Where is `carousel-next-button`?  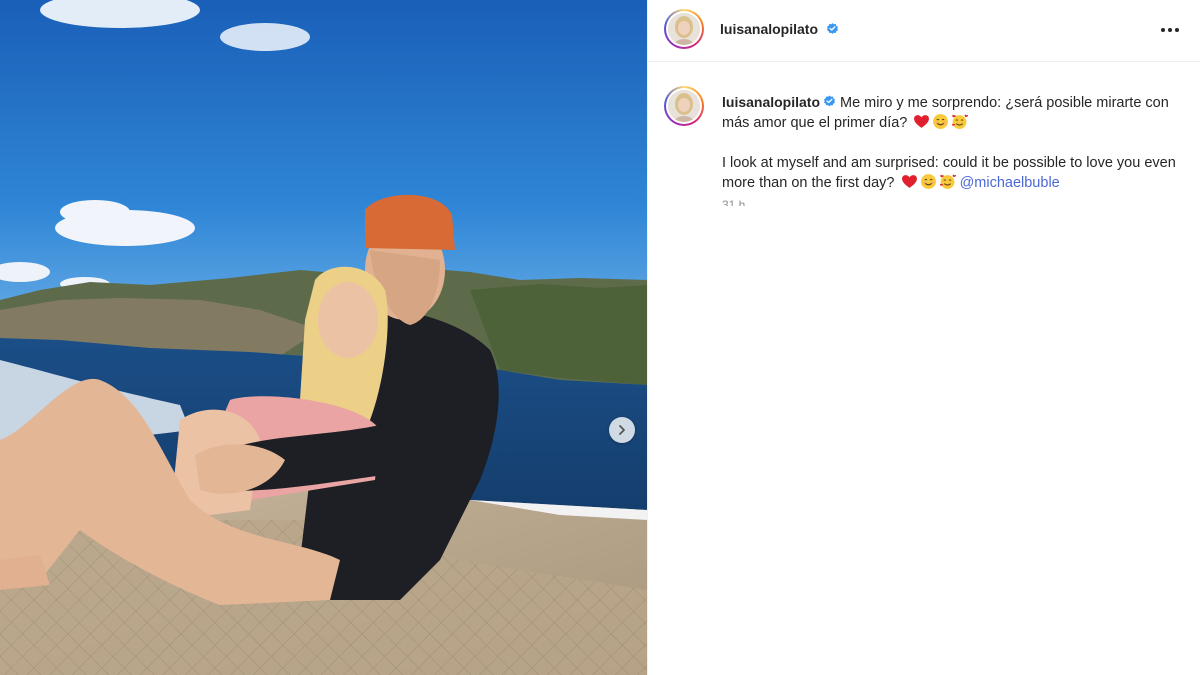
carousel-next-button is located at coordinates (622, 430).